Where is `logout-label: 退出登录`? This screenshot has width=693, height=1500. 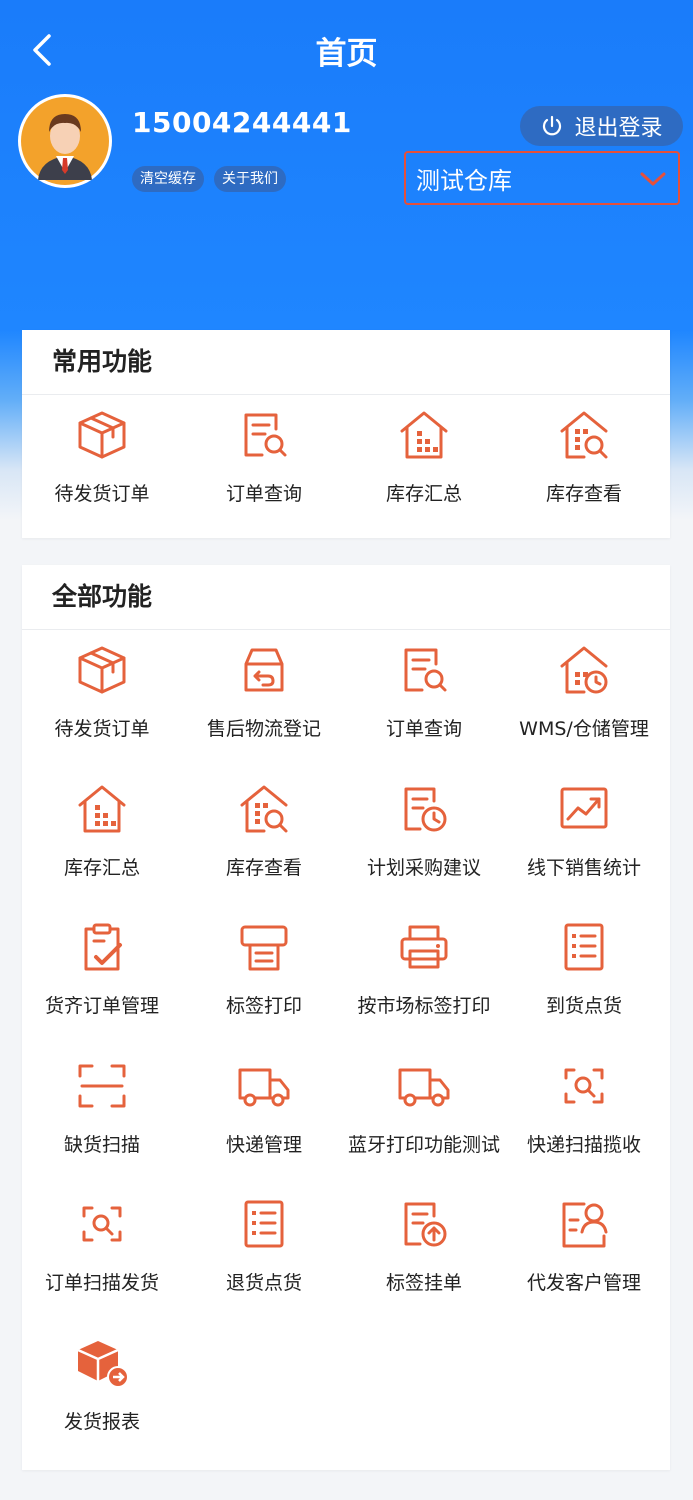
logout-label: 退出登录 is located at coordinates (618, 128).